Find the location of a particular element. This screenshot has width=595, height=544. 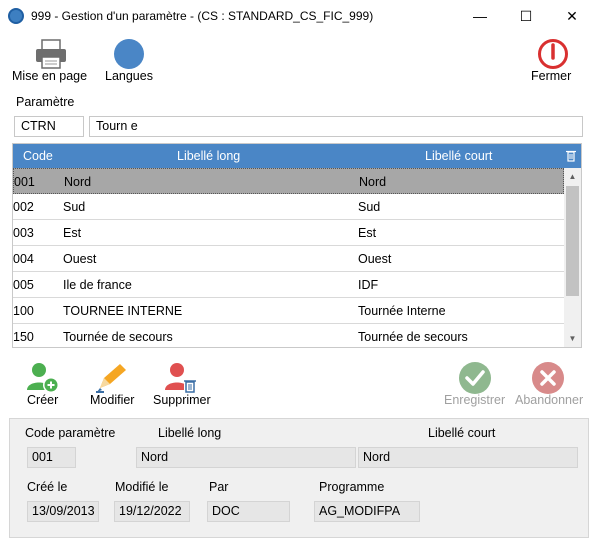

create-label: Créer is located at coordinates (43, 400).